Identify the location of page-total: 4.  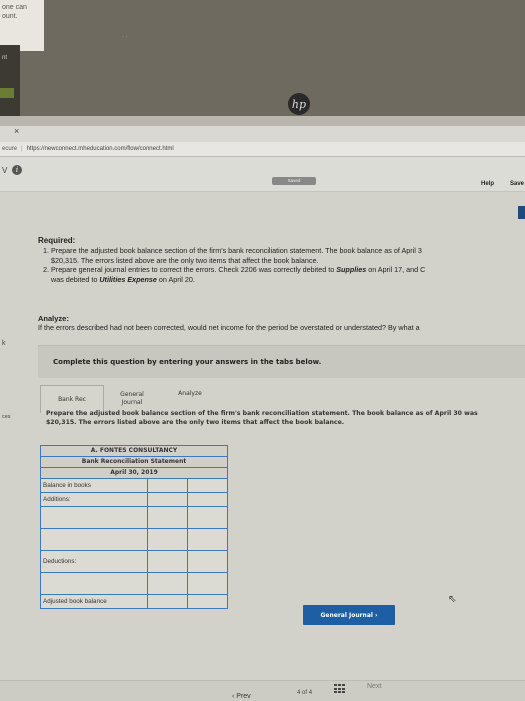
(310, 693).